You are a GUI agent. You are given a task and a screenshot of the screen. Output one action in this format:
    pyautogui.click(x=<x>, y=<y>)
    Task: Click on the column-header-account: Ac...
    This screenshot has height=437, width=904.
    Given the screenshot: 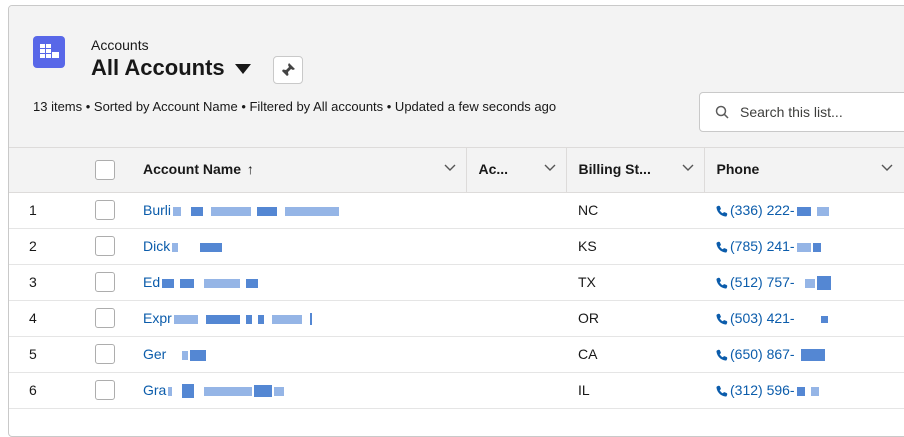 What is the action you would take?
    pyautogui.click(x=516, y=170)
    